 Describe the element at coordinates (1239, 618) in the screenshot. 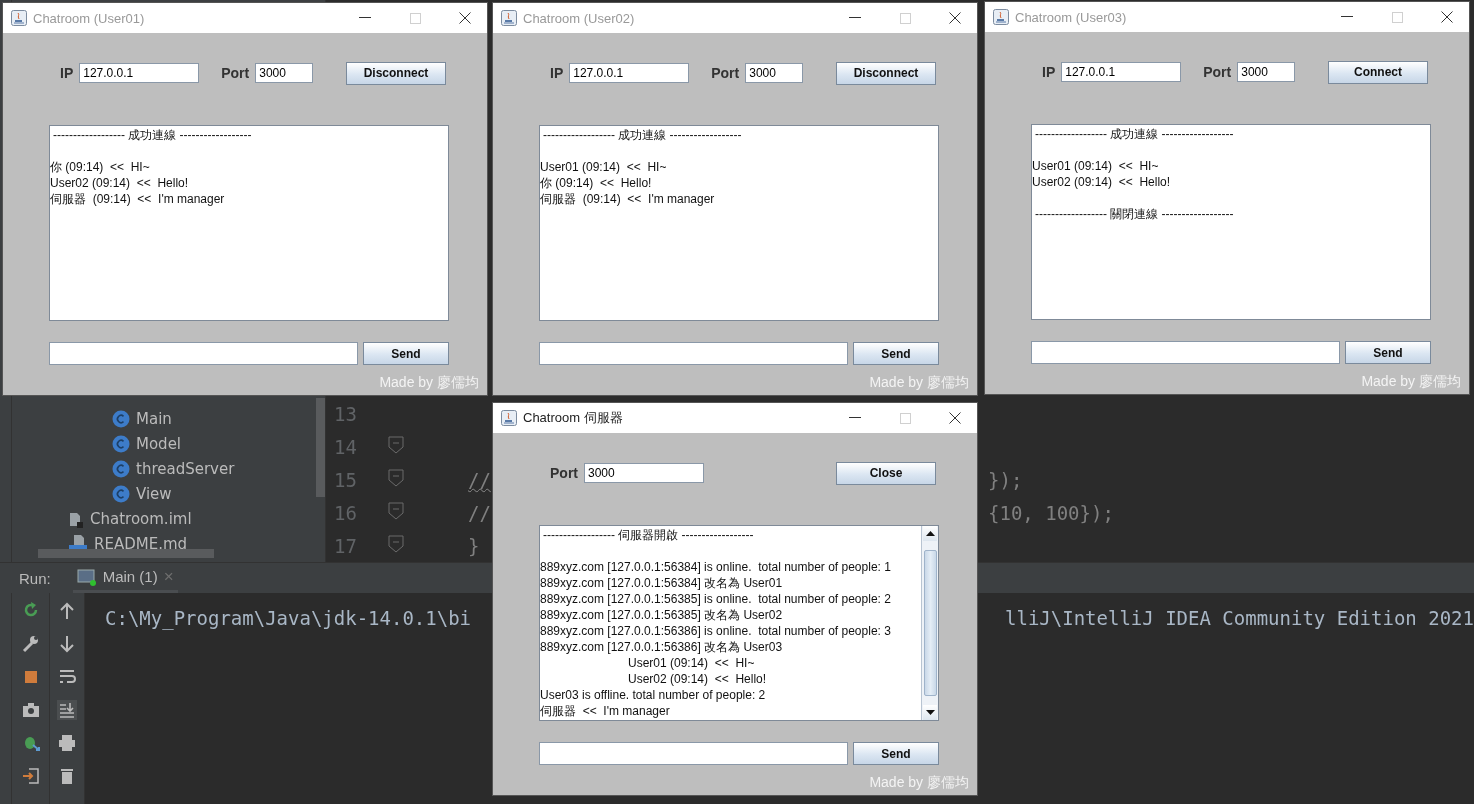

I see `console-text: lliJ\IntelliJ IDEA Community Edition 2021` at that location.